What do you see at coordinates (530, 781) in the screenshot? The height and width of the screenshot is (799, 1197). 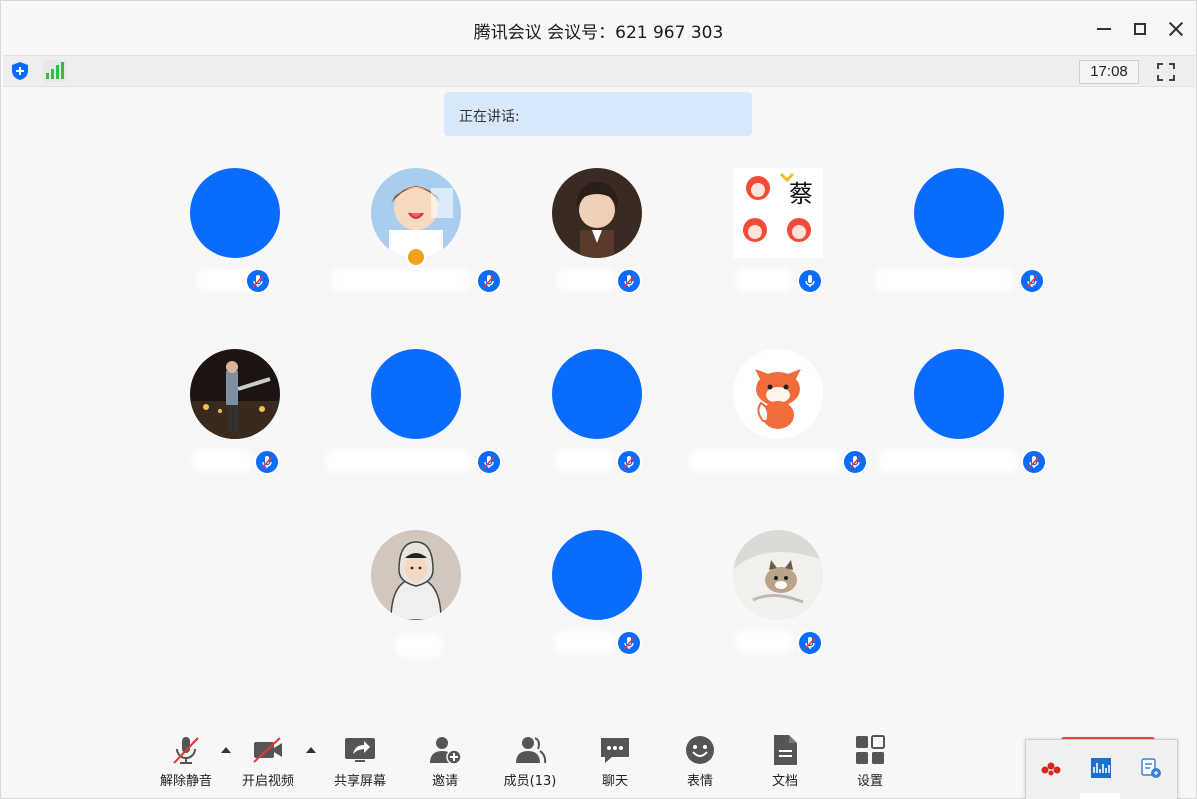 I see `members-label: 成员(13)` at bounding box center [530, 781].